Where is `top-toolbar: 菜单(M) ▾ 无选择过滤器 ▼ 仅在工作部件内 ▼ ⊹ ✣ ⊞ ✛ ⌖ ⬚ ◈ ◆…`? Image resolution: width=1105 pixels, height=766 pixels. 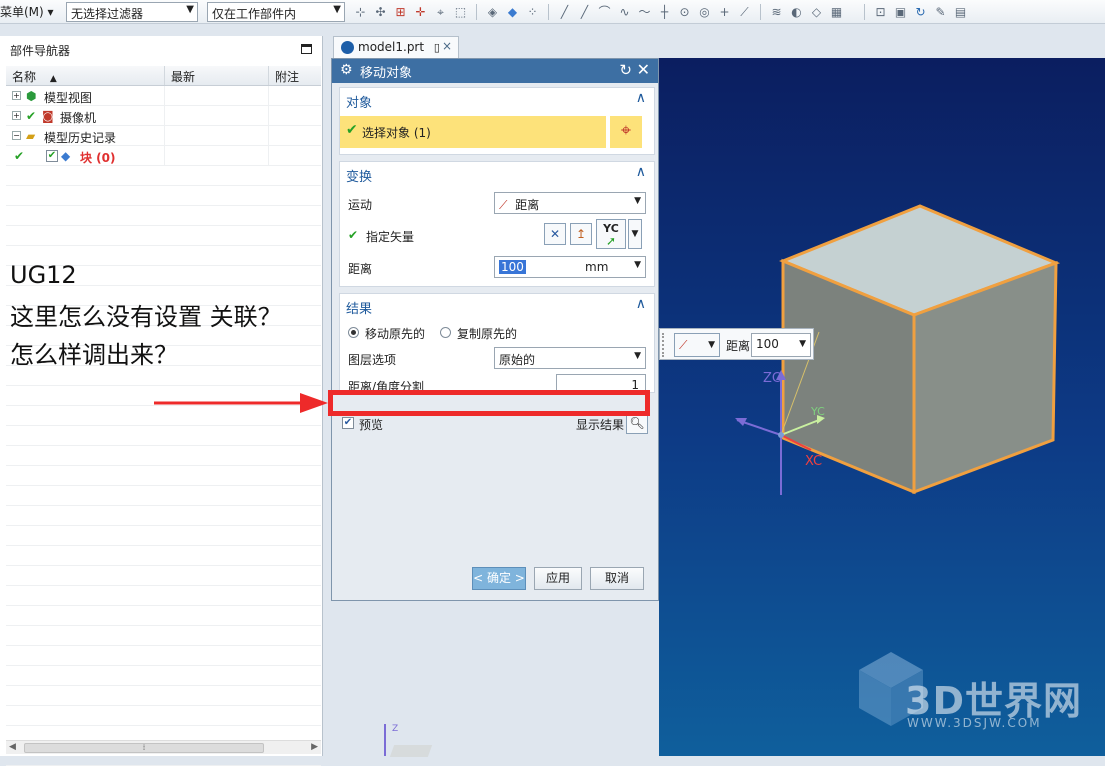
top-toolbar: 菜单(M) ▾ 无选择过滤器 ▼ 仅在工作部件内 ▼ ⊹ ✣ ⊞ ✛ ⌖ ⬚ ◈ ◆… is located at coordinates (552, 12).